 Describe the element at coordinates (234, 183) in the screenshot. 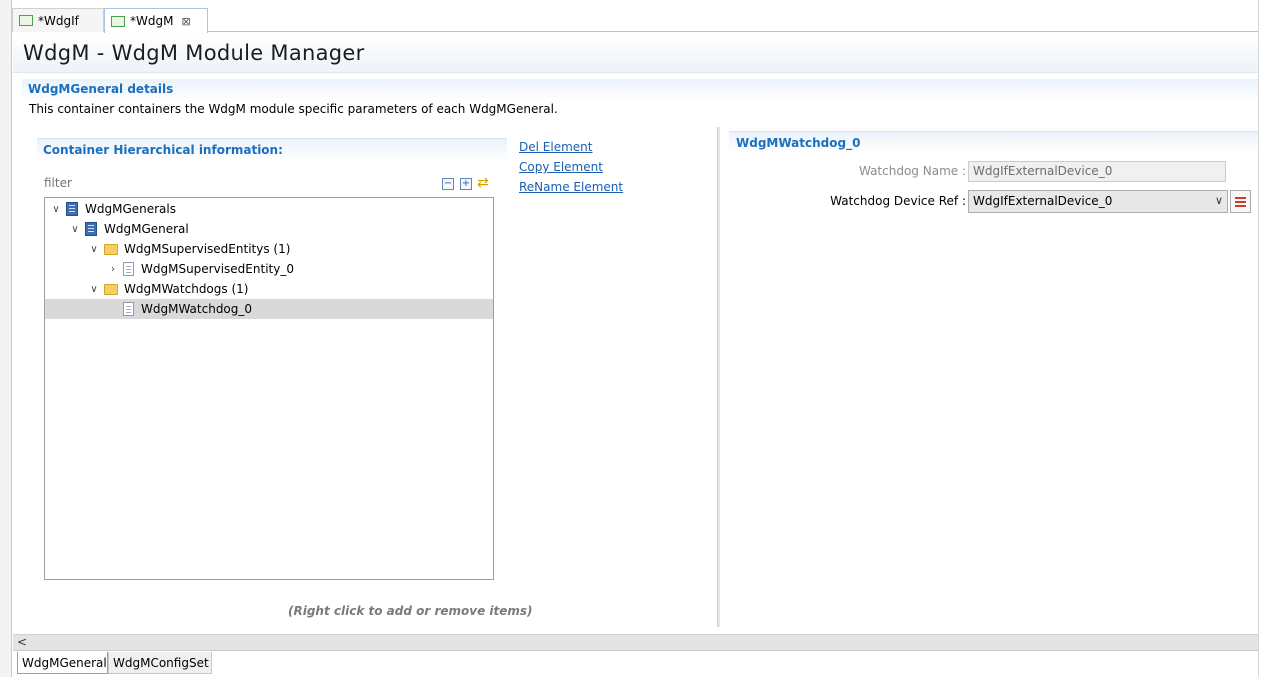

I see `filter-input` at that location.